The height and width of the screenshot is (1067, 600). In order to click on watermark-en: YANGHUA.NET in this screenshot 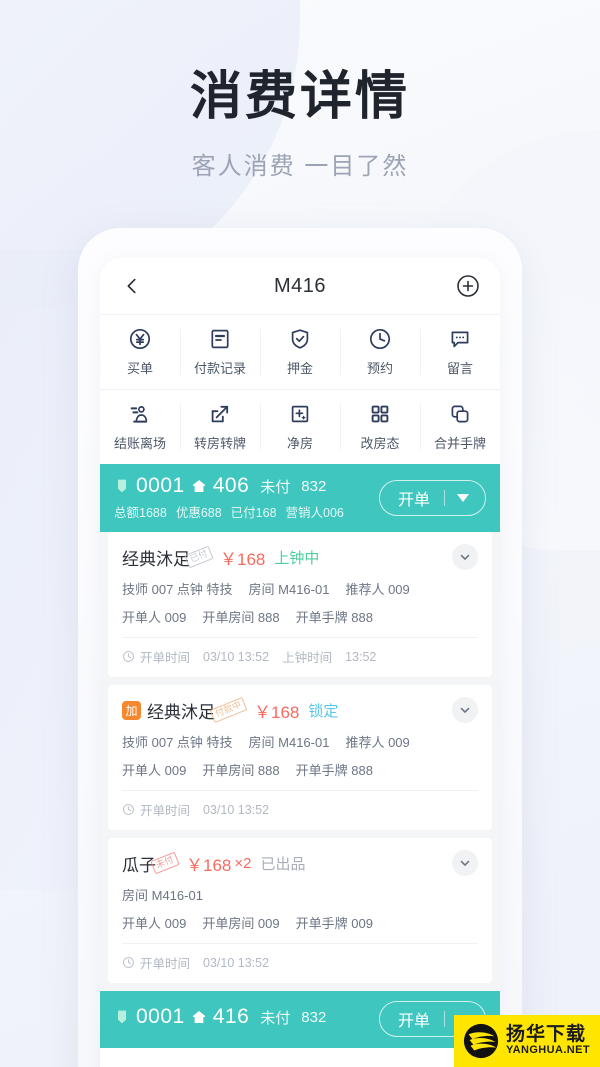, I will do `click(547, 1050)`.